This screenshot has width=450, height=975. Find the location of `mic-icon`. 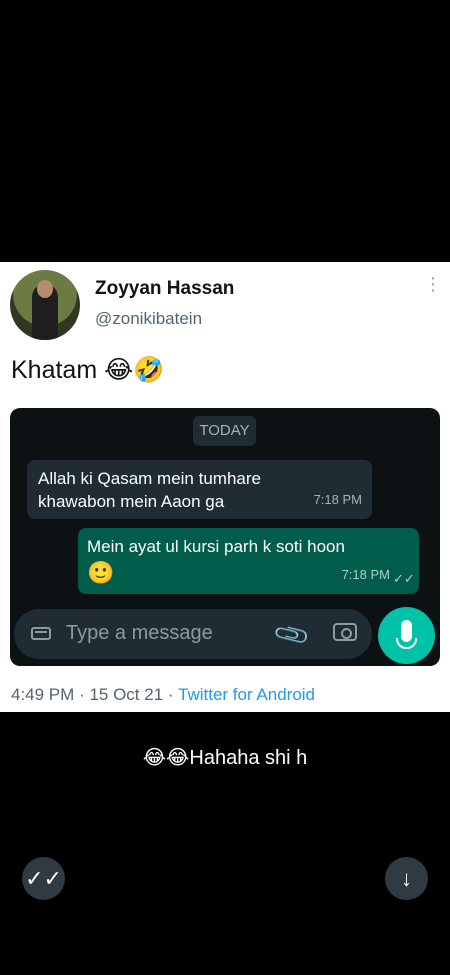

mic-icon is located at coordinates (406, 634).